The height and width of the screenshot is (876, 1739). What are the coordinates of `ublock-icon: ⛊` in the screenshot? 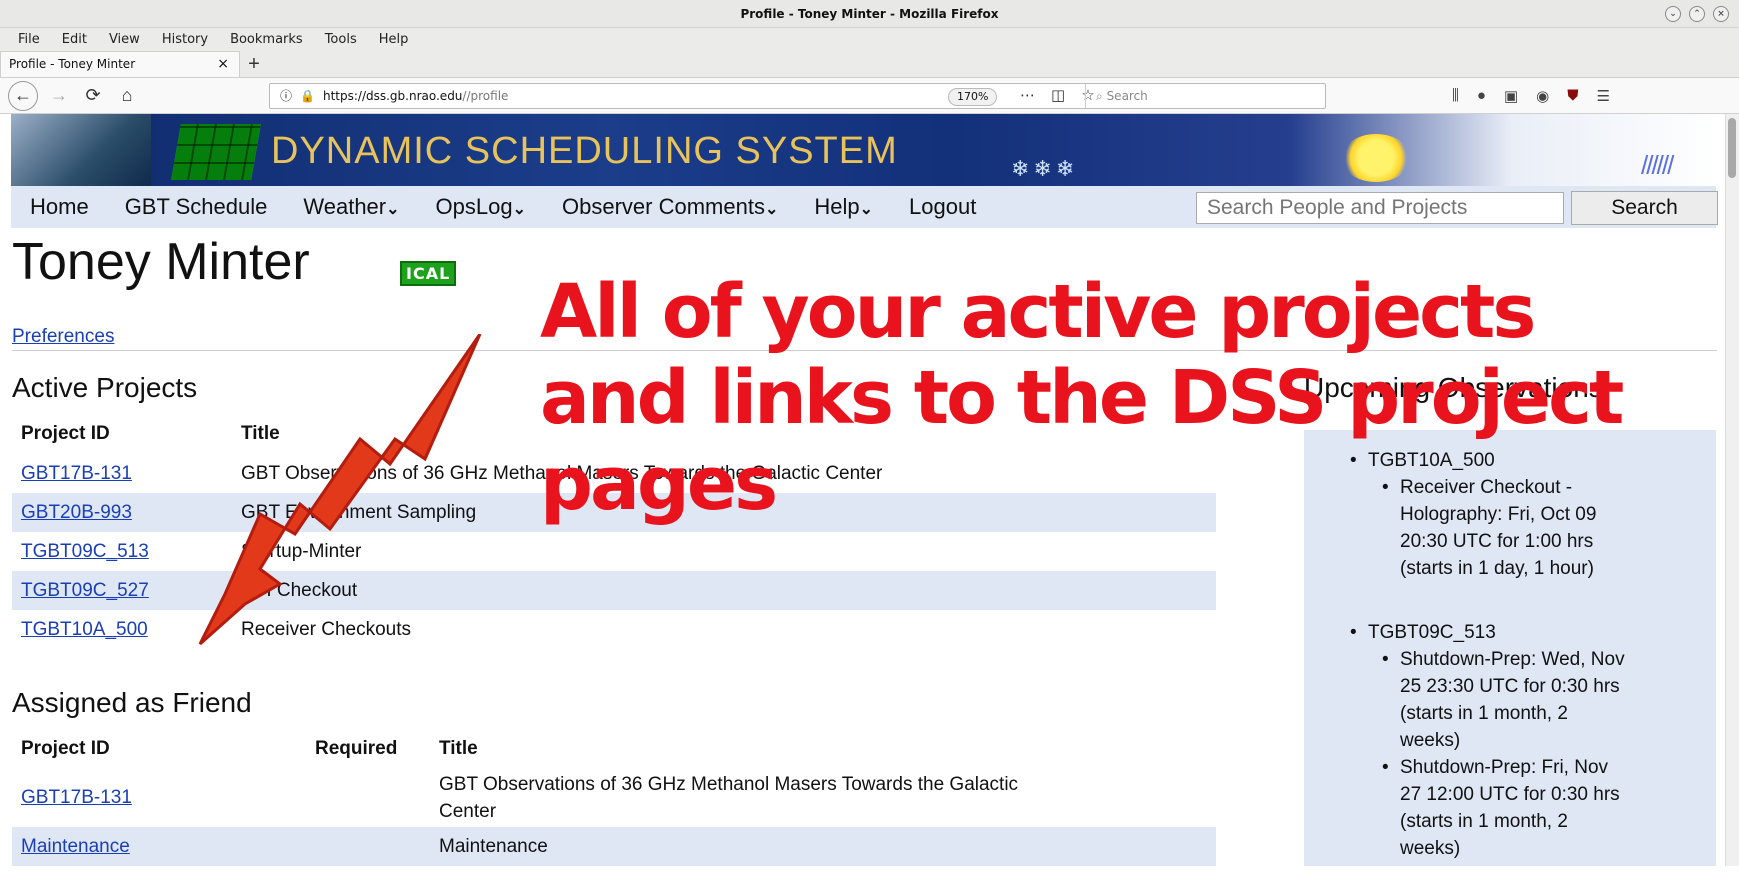 It's located at (1572, 96).